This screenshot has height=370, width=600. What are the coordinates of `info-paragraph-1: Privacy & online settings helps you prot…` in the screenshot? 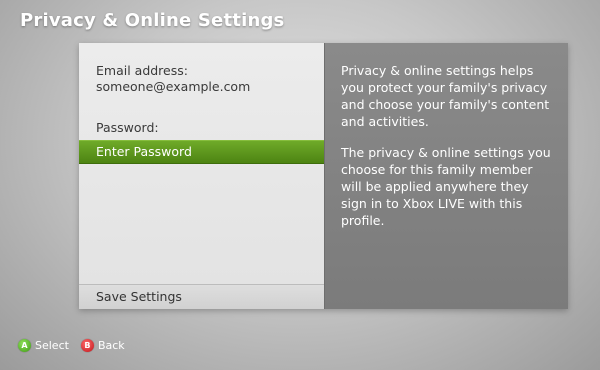 It's located at (445, 96).